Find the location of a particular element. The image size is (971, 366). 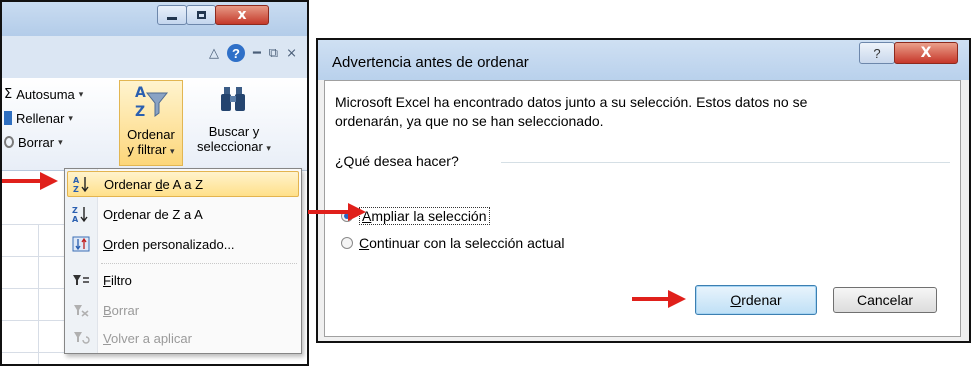

eraser-icon is located at coordinates (9, 142).